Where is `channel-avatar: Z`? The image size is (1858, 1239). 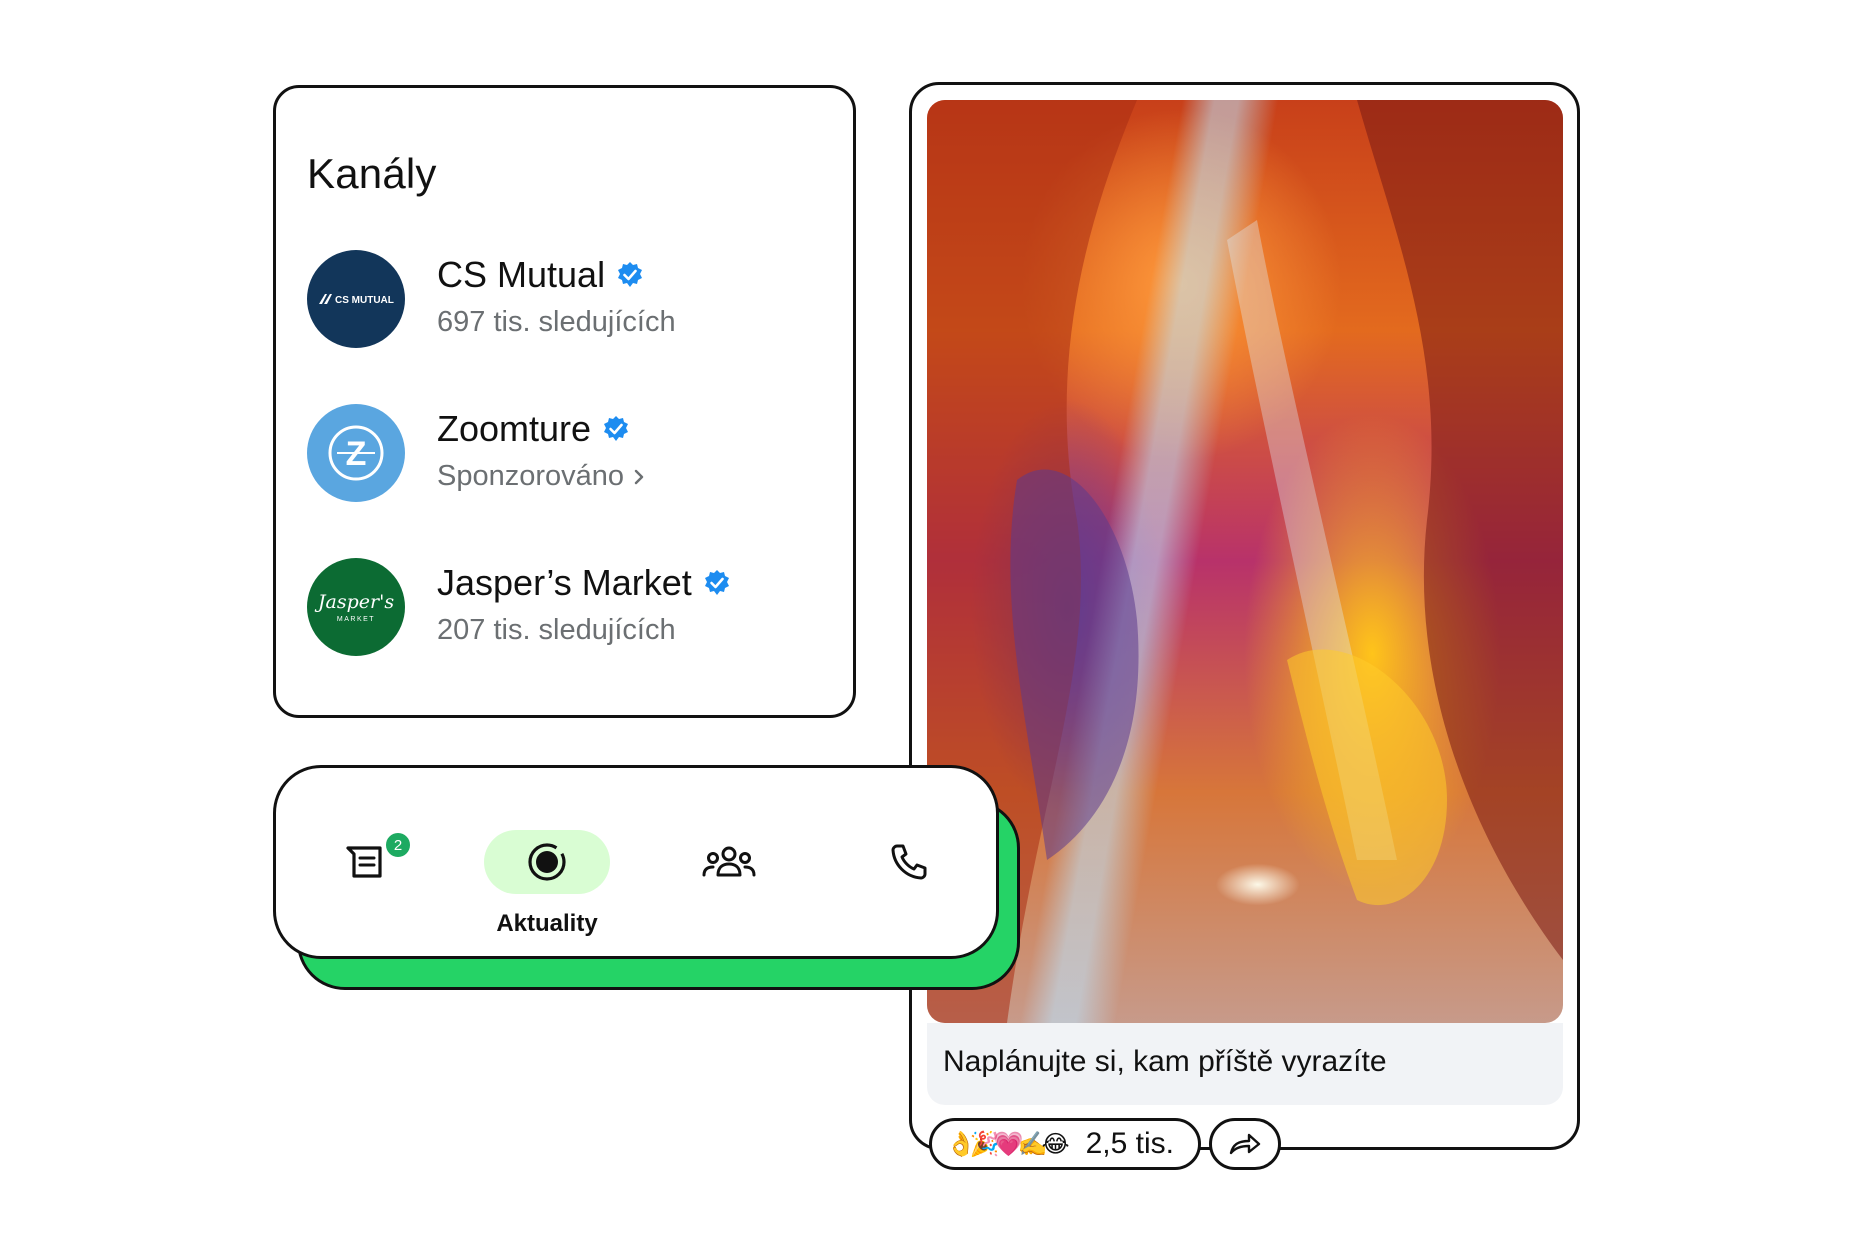
channel-avatar: Z is located at coordinates (356, 453).